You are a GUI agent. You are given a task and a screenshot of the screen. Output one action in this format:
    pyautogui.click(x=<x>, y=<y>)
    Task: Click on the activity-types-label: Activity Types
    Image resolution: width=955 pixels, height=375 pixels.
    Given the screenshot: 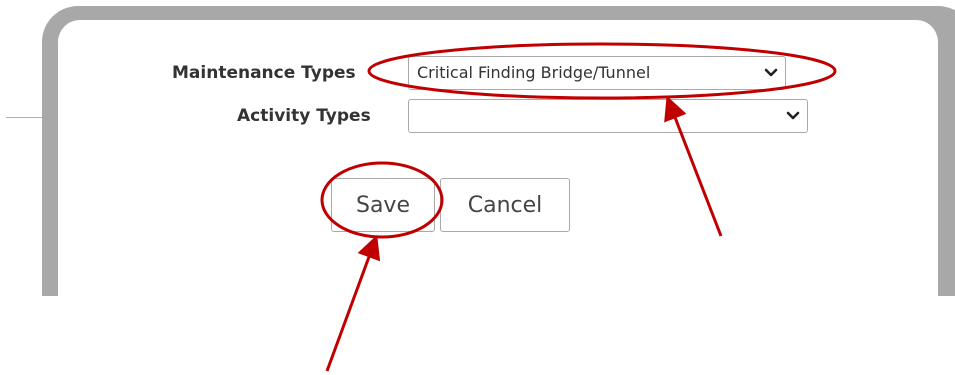 What is the action you would take?
    pyautogui.click(x=304, y=116)
    